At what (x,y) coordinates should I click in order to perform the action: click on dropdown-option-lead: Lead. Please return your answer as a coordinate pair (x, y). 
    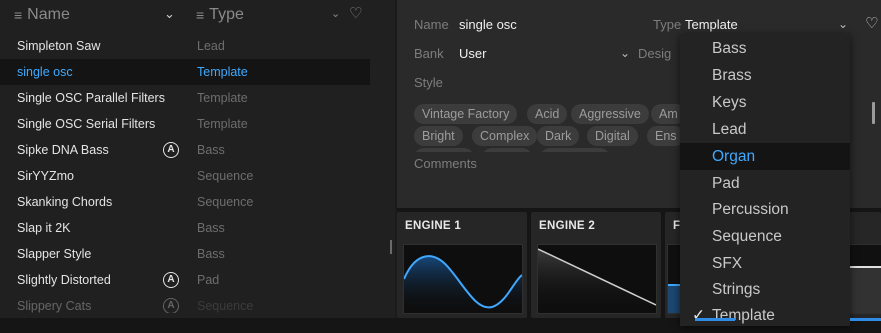
    Looking at the image, I should click on (765, 129).